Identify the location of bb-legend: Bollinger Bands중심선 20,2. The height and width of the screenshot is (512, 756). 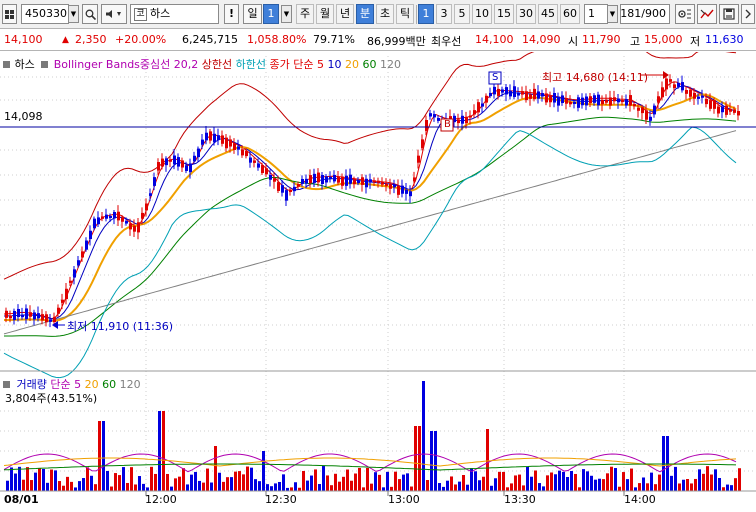
(126, 64).